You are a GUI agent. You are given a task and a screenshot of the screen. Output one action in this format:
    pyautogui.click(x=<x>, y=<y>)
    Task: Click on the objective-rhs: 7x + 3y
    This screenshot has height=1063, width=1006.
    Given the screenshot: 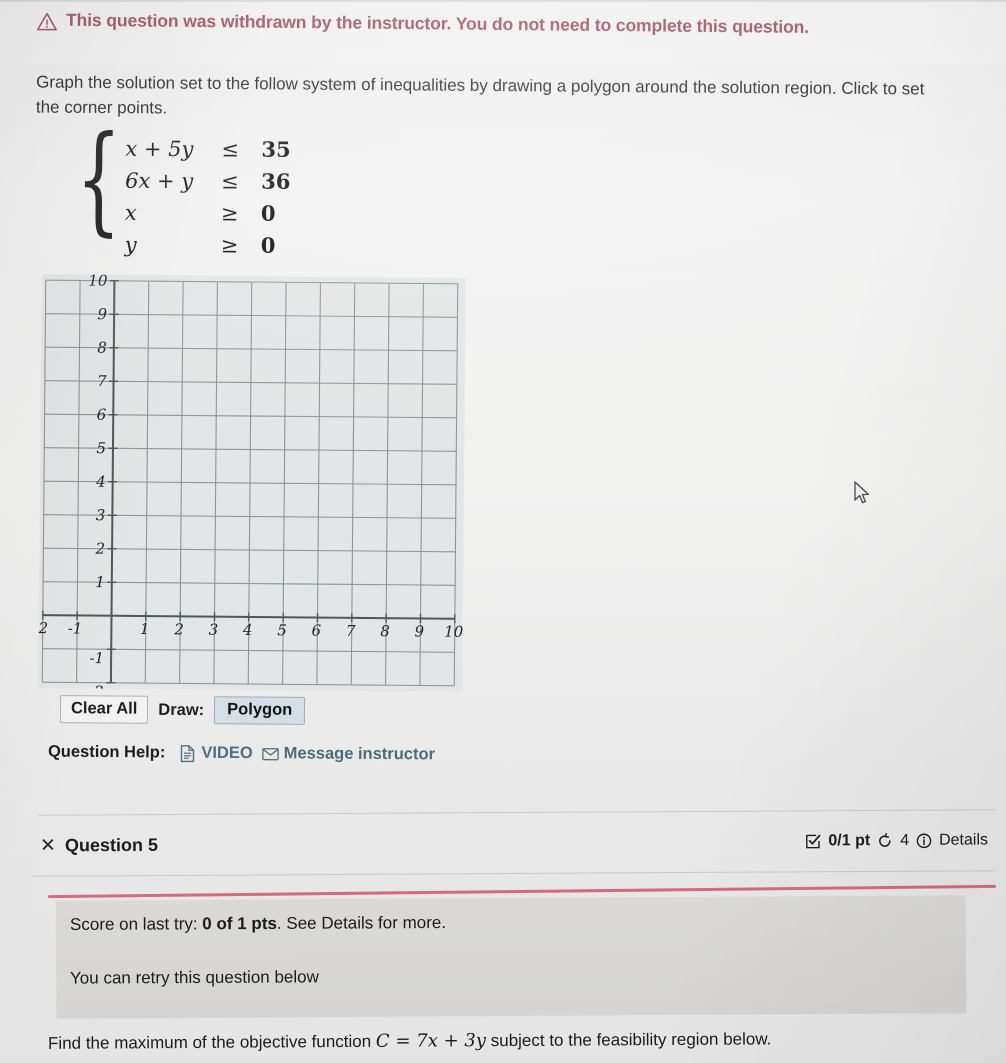 What is the action you would take?
    pyautogui.click(x=451, y=1041)
    